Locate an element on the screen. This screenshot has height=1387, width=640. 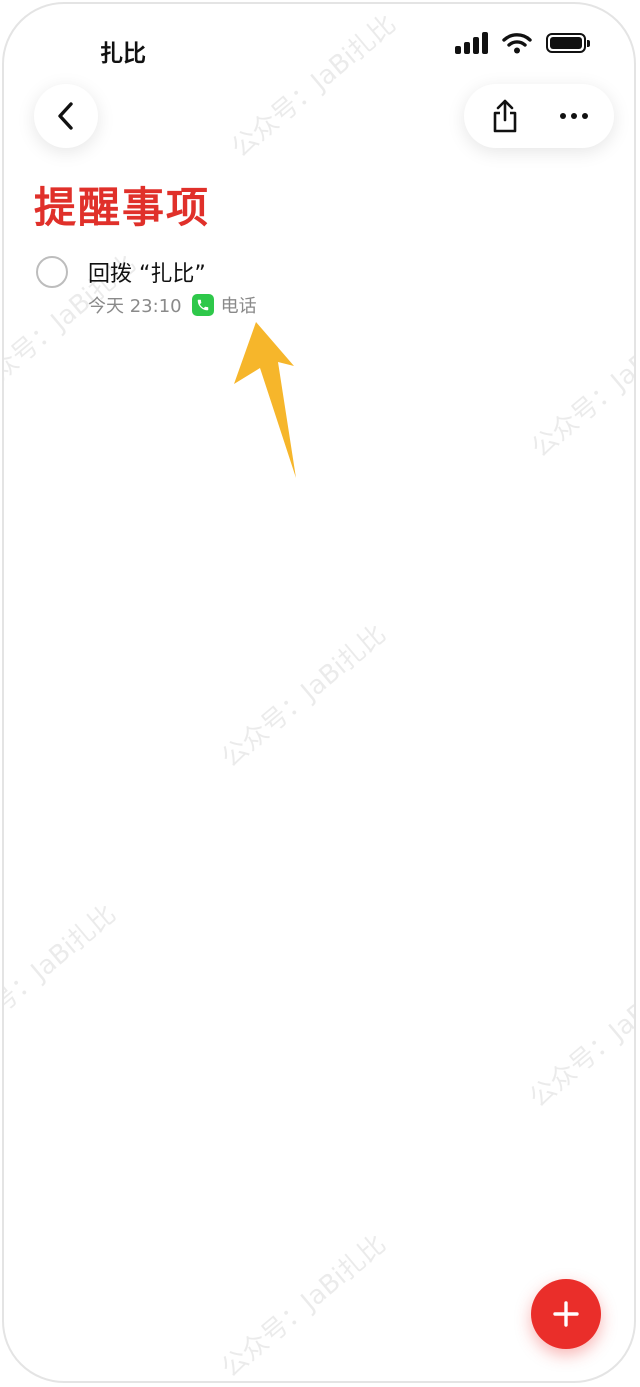
share-button is located at coordinates (505, 116).